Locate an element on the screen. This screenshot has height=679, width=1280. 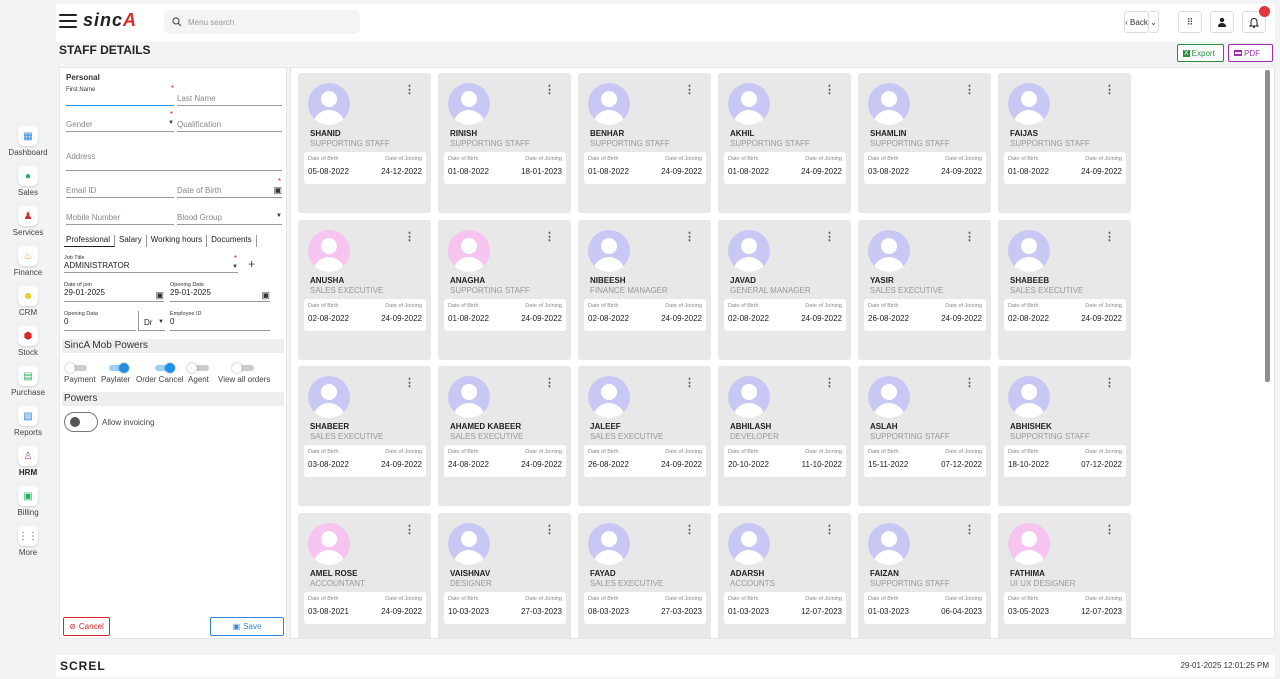
last-name-field: Last Name is located at coordinates (229, 100).